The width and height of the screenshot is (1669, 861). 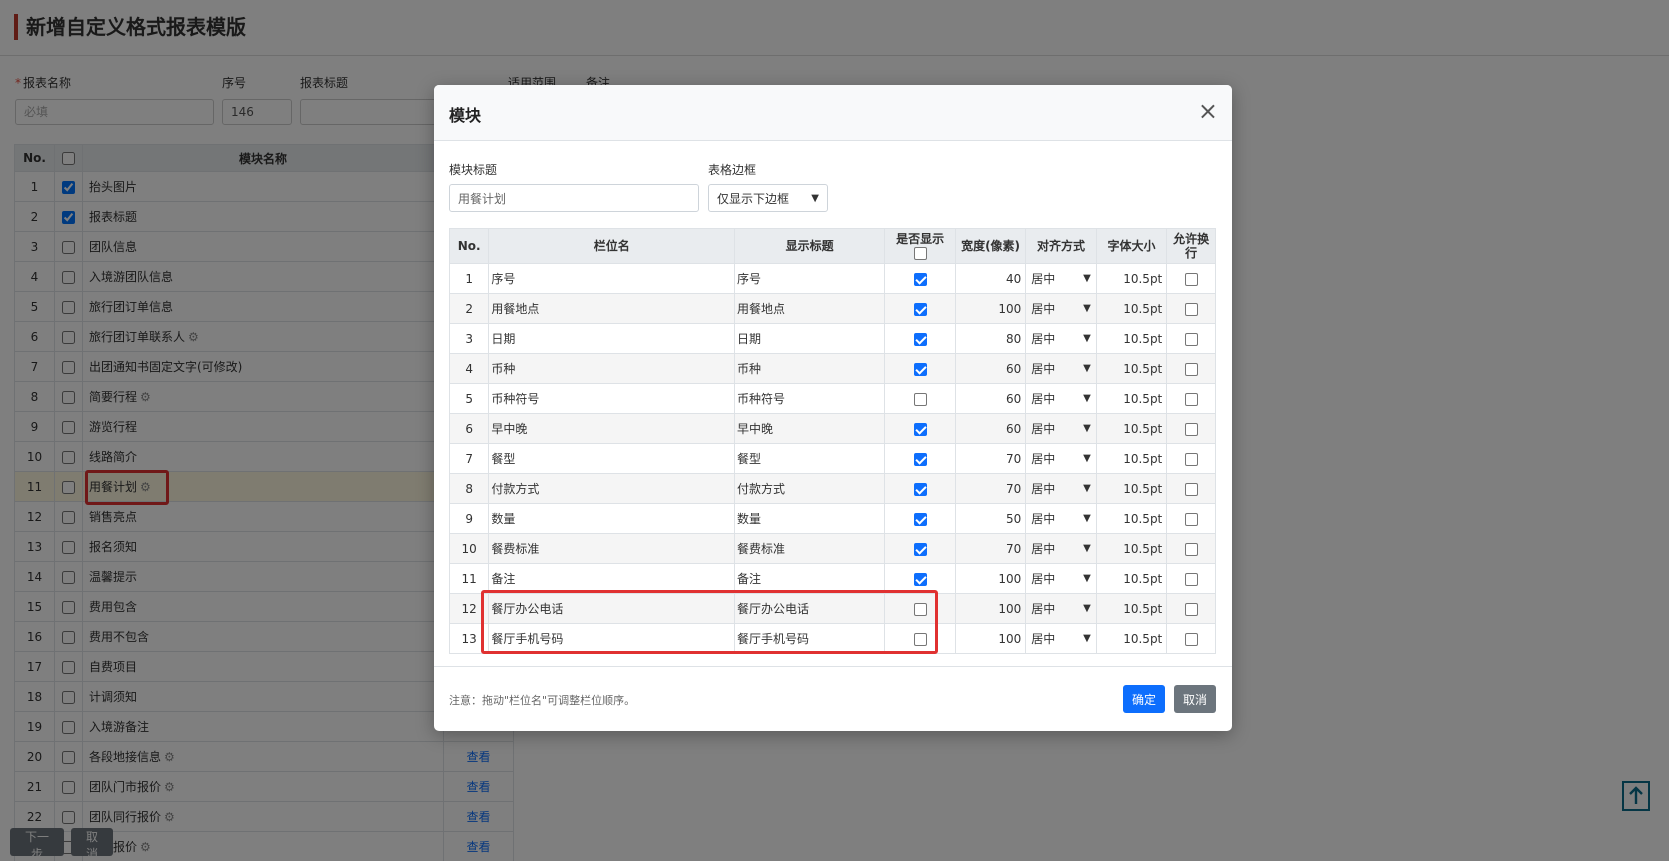 I want to click on width-value: 80, so click(x=990, y=338).